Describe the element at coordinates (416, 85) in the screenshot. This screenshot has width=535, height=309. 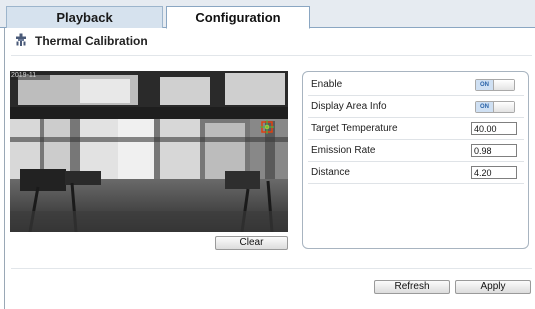
I see `enable-row: Enable ON` at that location.